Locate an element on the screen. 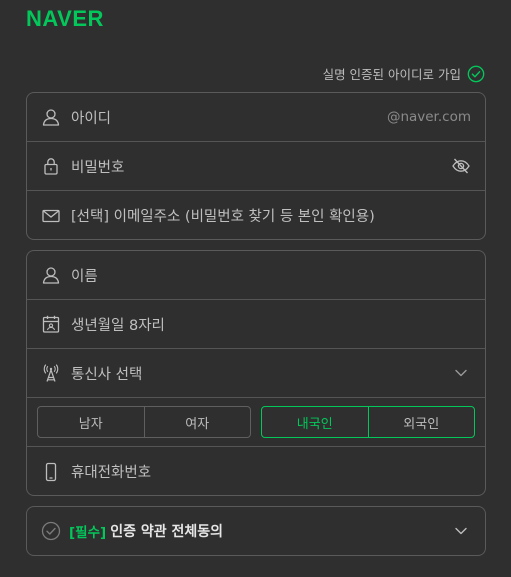  carrier-select: 통신사 선택 is located at coordinates (256, 373).